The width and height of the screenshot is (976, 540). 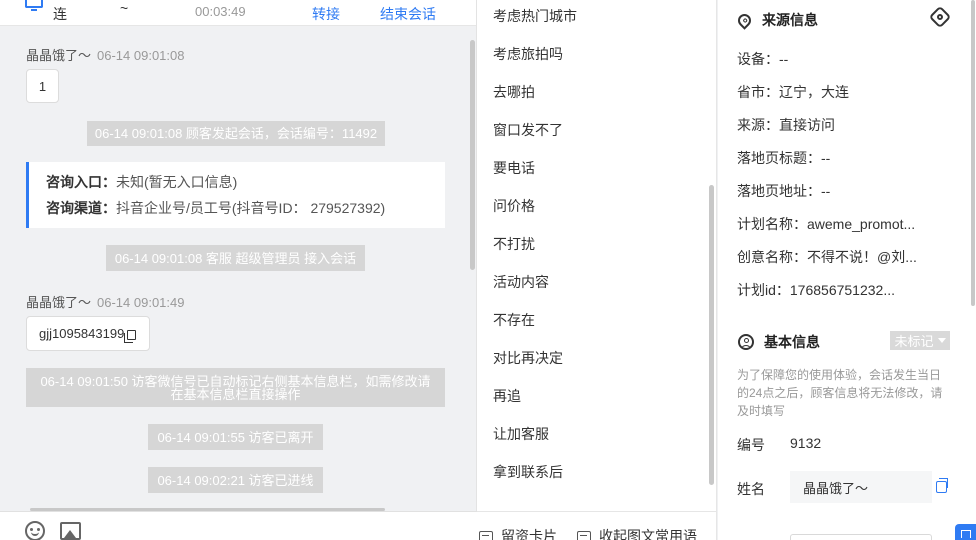 I want to click on source-field-landing-url: 落地页地址：--, so click(x=784, y=191).